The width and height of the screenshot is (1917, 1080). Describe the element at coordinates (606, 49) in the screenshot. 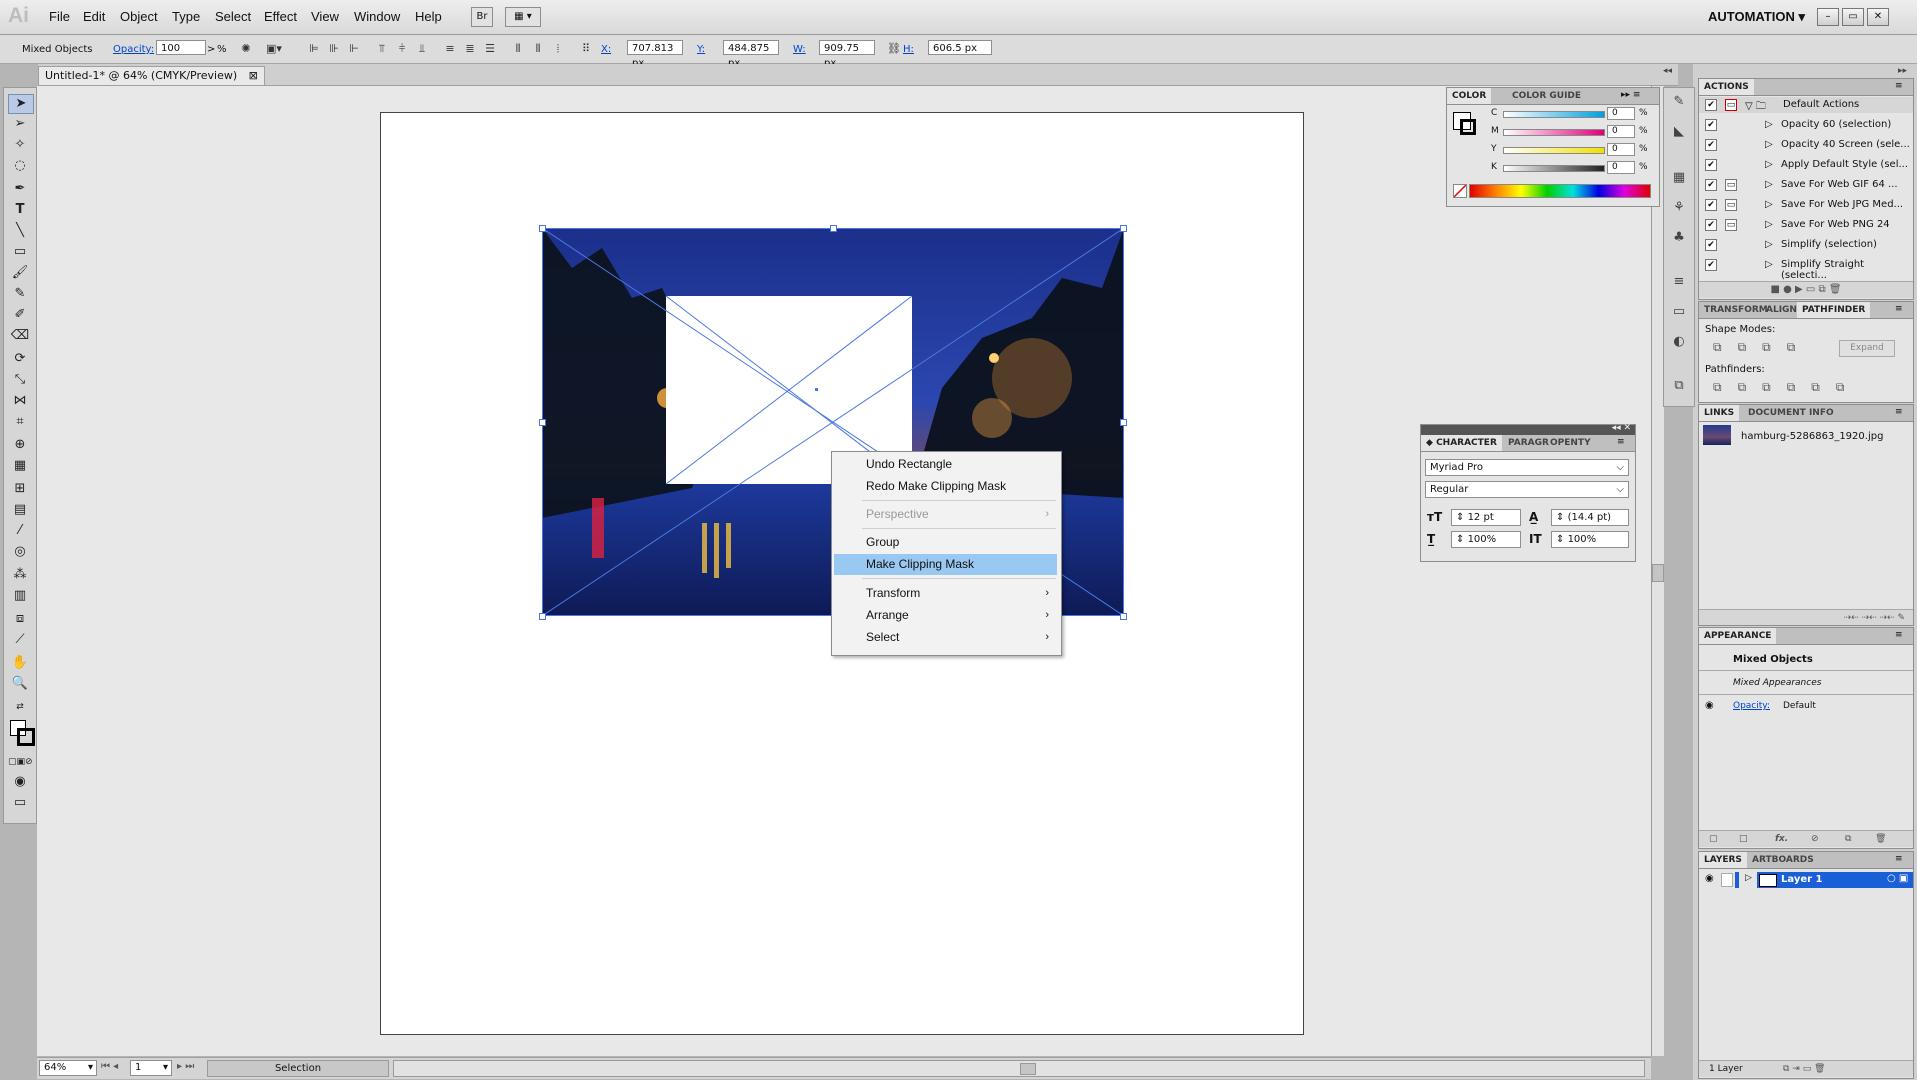

I see `x-label: X:` at that location.